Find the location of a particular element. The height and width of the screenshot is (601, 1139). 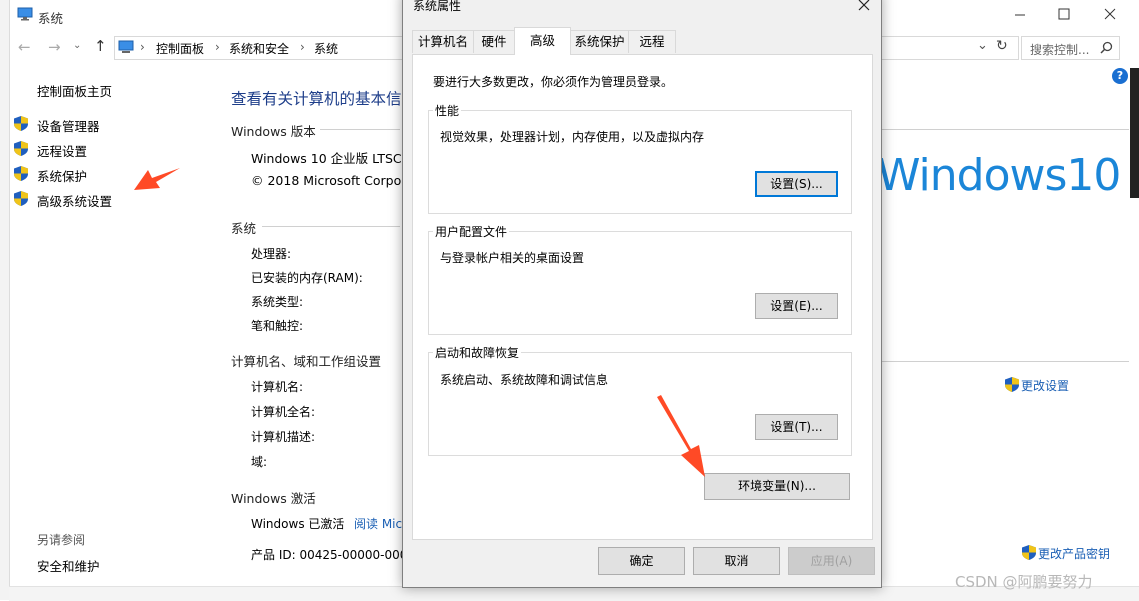

description-label: 计算机描述: is located at coordinates (283, 437).